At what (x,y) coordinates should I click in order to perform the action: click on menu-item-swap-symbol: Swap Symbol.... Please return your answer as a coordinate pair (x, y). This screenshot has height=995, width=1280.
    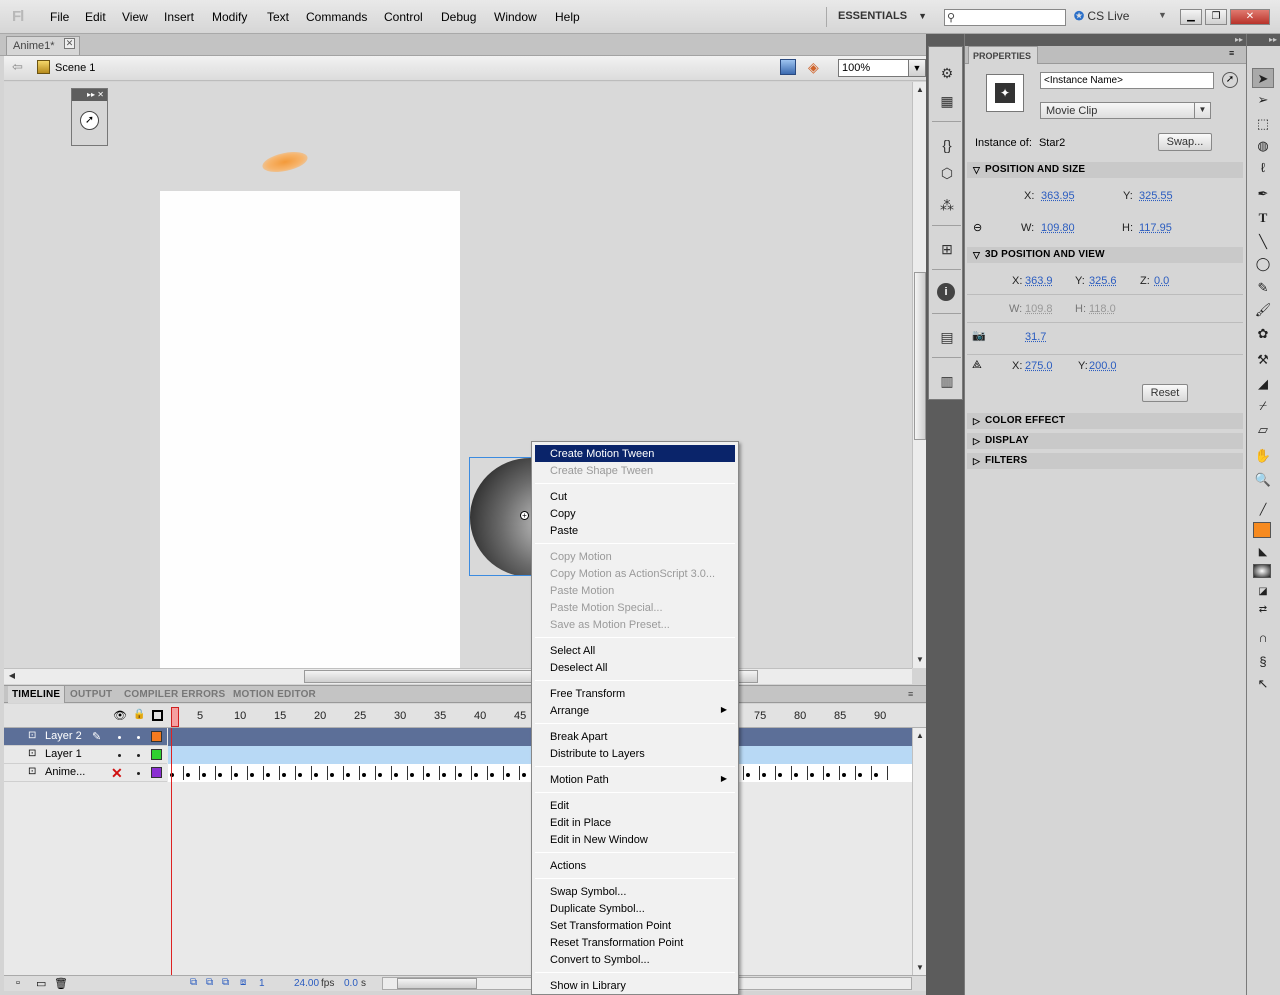
    Looking at the image, I should click on (635, 891).